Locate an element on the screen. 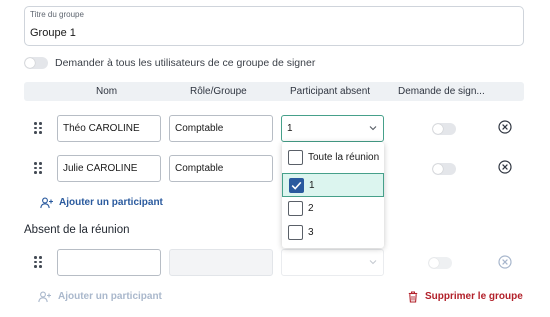 The image size is (550, 317). dropdown-option-label: 2 is located at coordinates (311, 208).